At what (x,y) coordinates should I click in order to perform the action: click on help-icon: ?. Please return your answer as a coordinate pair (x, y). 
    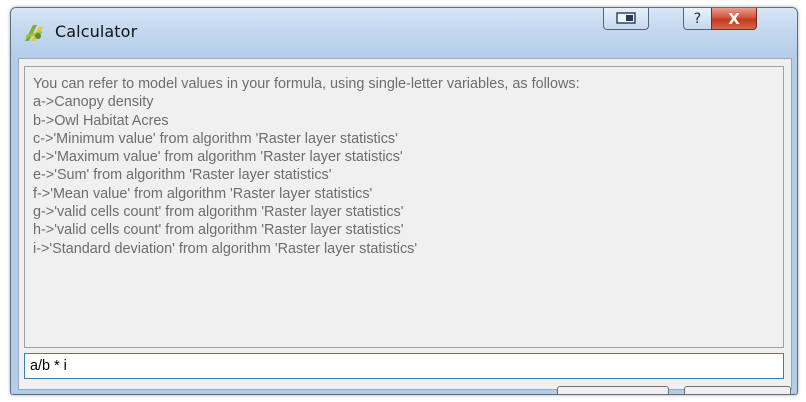
    Looking at the image, I should click on (697, 18).